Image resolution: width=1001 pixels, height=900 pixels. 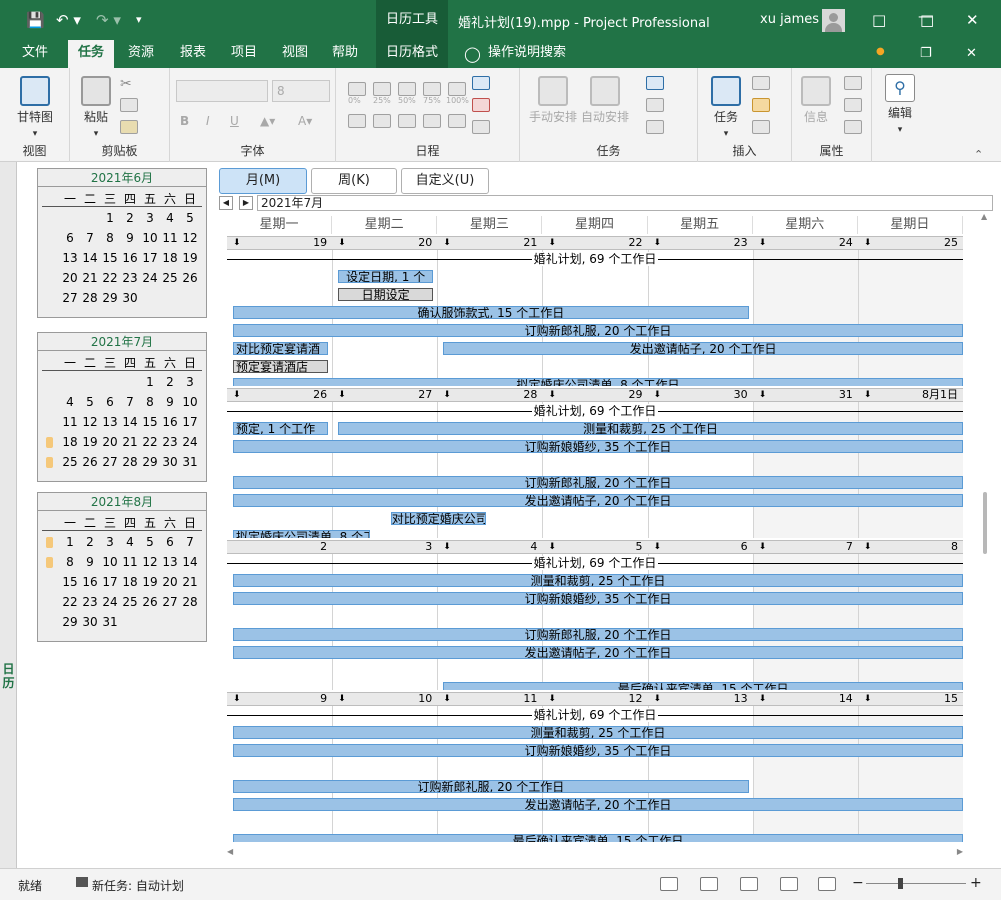 I want to click on task-bar: 拟定婚庆公司清单, 8 个工作日, so click(x=598, y=382).